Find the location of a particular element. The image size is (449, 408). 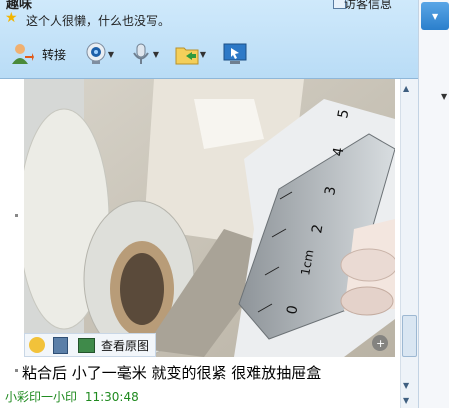

save-icon is located at coordinates (60, 345).